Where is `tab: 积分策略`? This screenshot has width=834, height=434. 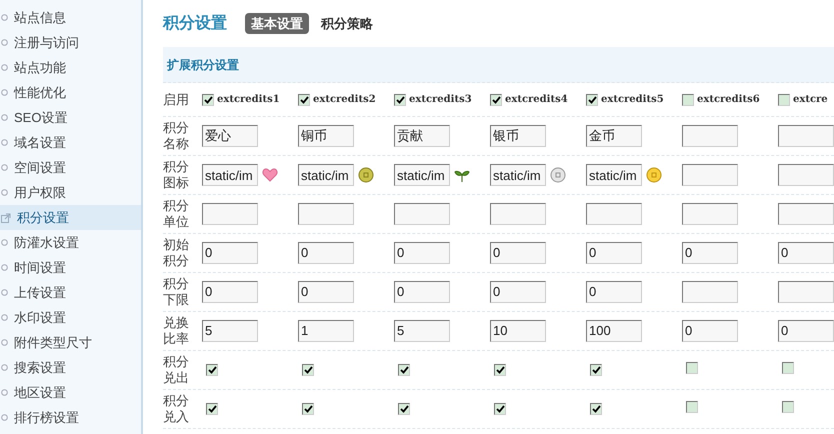
tab: 积分策略 is located at coordinates (347, 23).